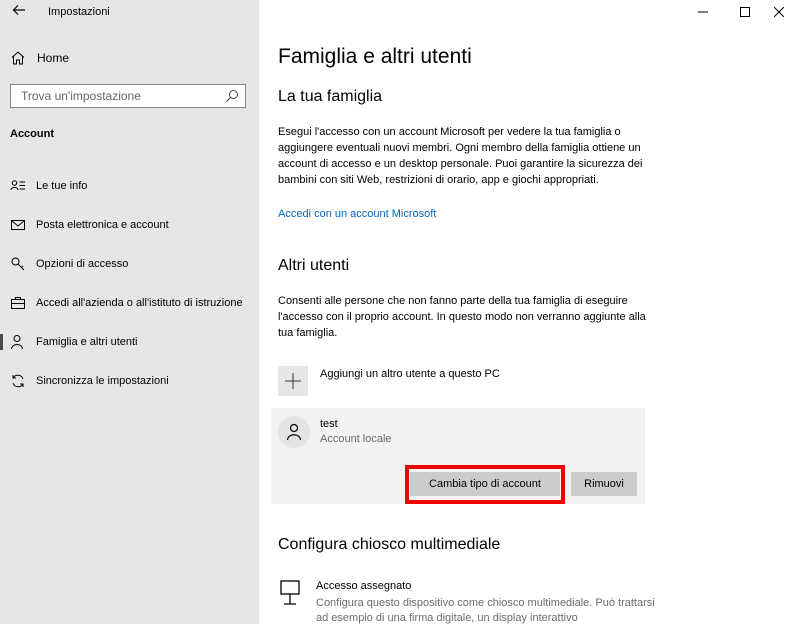 This screenshot has width=800, height=624. I want to click on other-users-heading: Altri utenti, so click(314, 265).